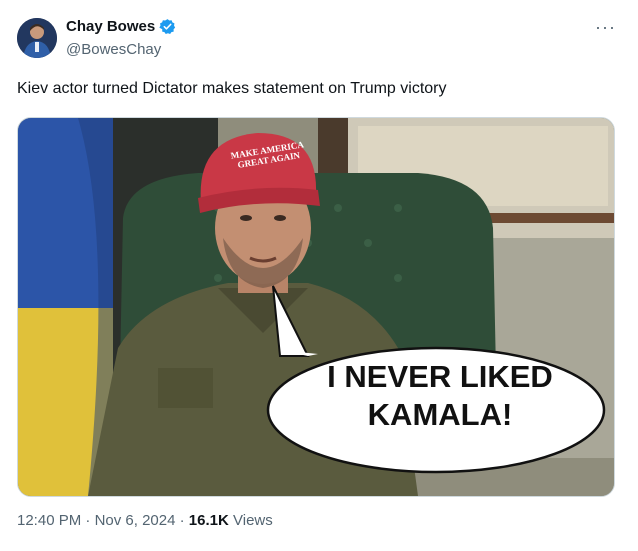 The width and height of the screenshot is (638, 551). I want to click on more-horizontal-icon: ···, so click(605, 27).